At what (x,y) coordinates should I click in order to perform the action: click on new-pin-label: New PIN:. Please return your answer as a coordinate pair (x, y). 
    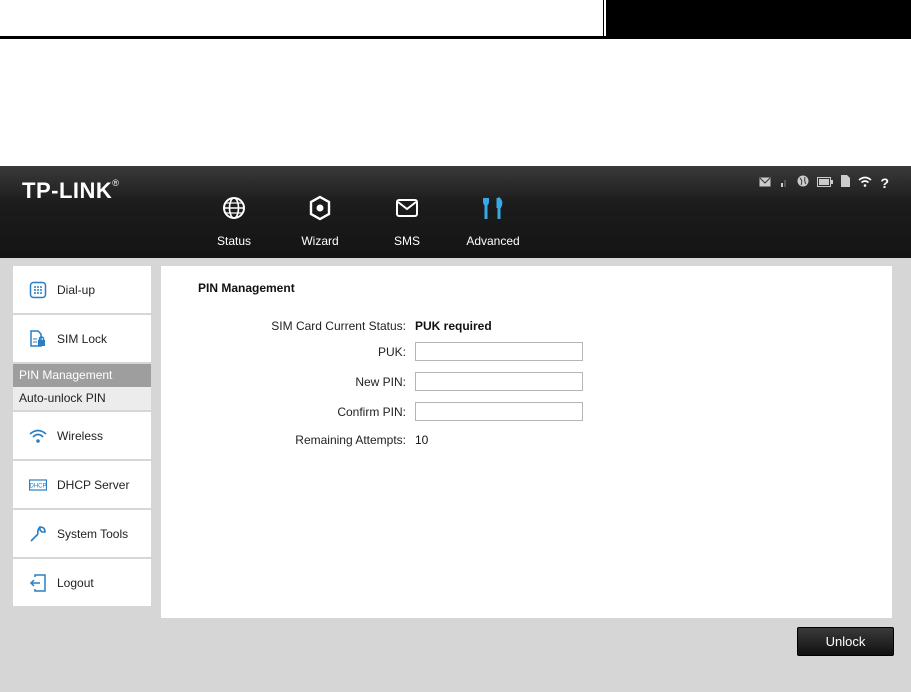
    Looking at the image, I should click on (380, 382).